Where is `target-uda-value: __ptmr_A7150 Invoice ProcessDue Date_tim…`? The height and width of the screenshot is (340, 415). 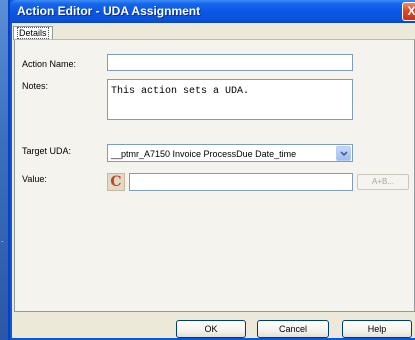
target-uda-value: __ptmr_A7150 Invoice ProcessDue Date_tim… is located at coordinates (204, 154).